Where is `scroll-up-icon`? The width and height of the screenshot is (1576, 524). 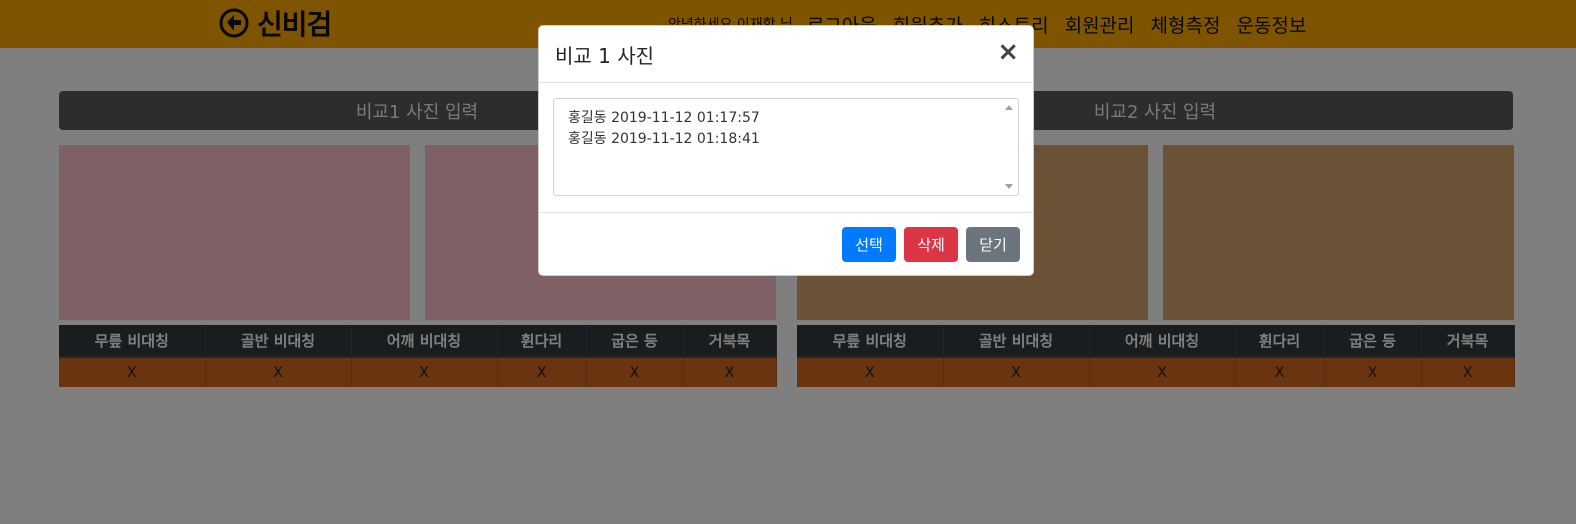
scroll-up-icon is located at coordinates (1009, 107).